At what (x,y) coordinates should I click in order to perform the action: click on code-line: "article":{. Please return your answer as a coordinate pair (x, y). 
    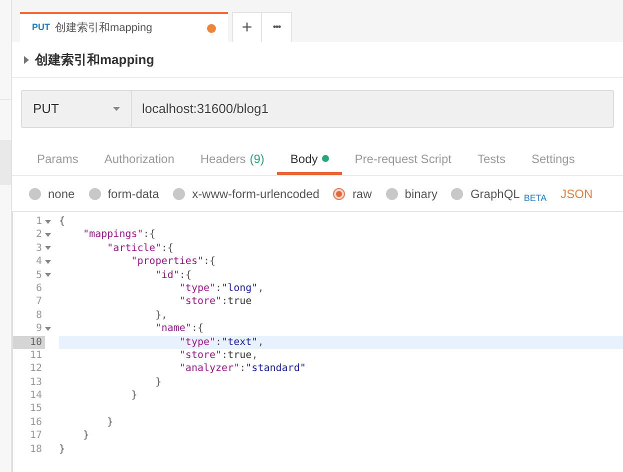
    Looking at the image, I should click on (140, 248).